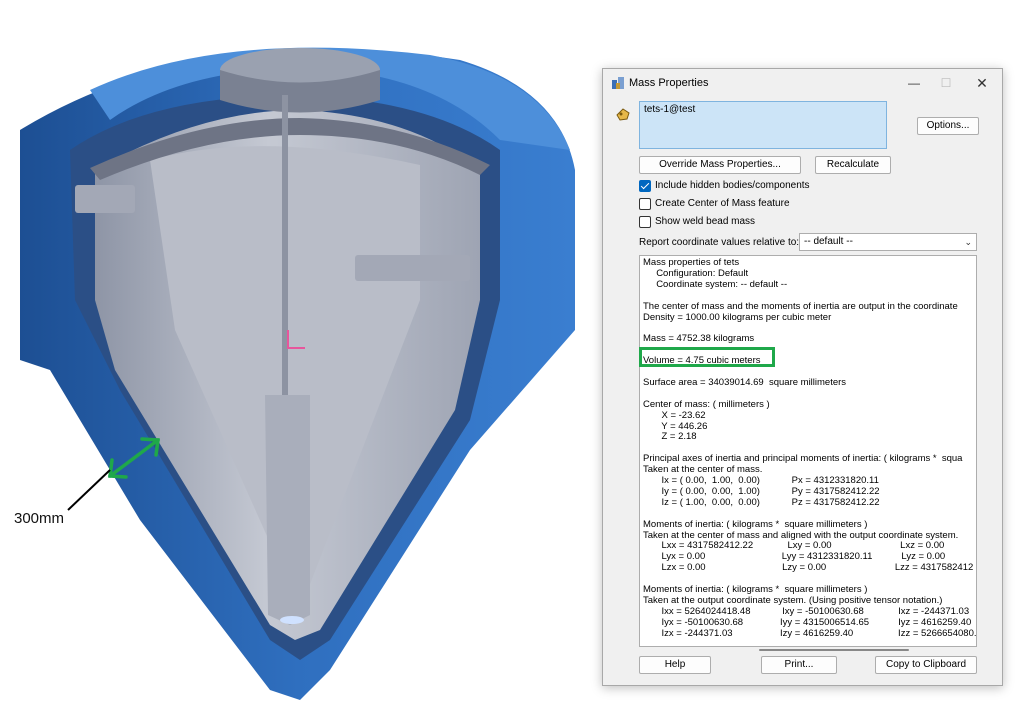 The width and height of the screenshot is (1024, 718). Describe the element at coordinates (946, 83) in the screenshot. I see `maximize-button: ☐` at that location.